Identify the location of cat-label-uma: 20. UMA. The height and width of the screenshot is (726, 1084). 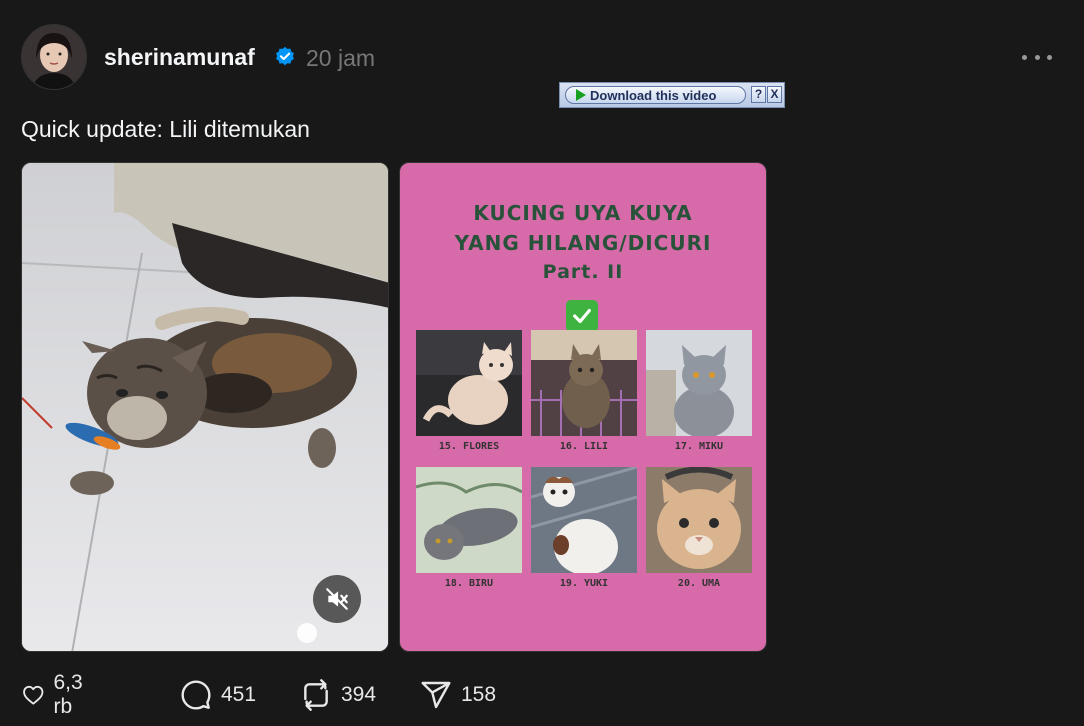
(699, 583).